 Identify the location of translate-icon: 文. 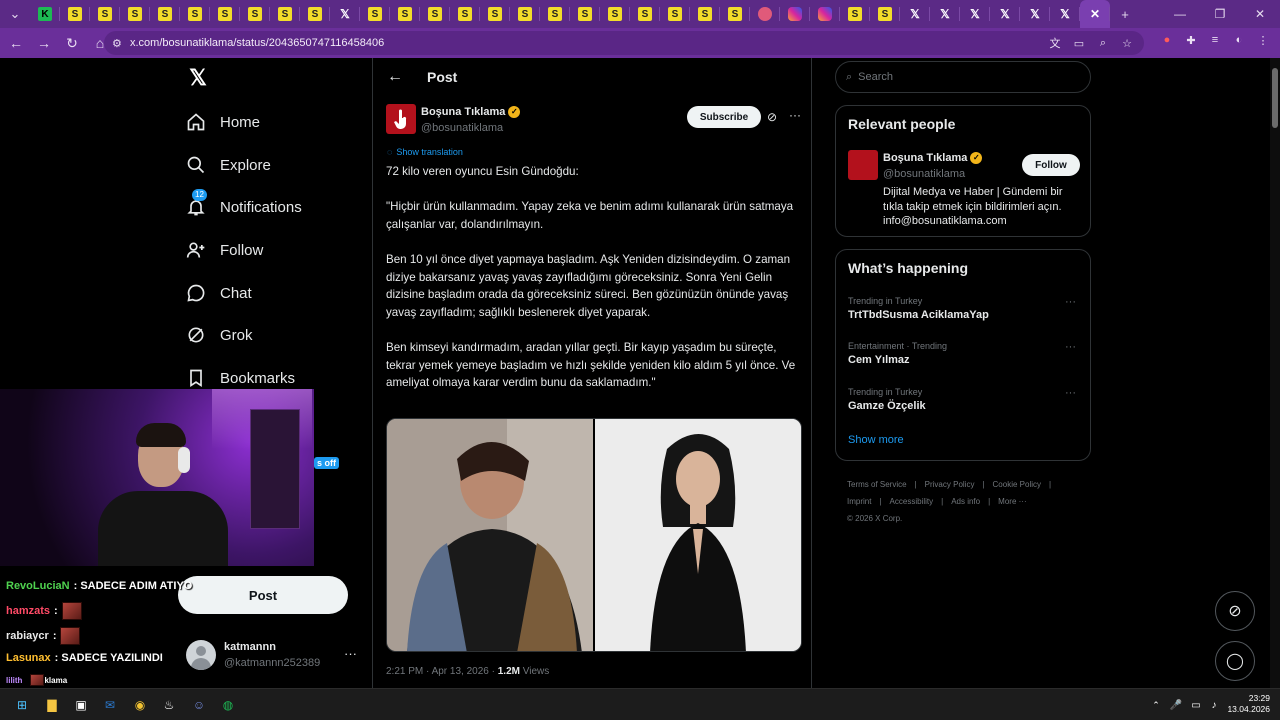
(1055, 43).